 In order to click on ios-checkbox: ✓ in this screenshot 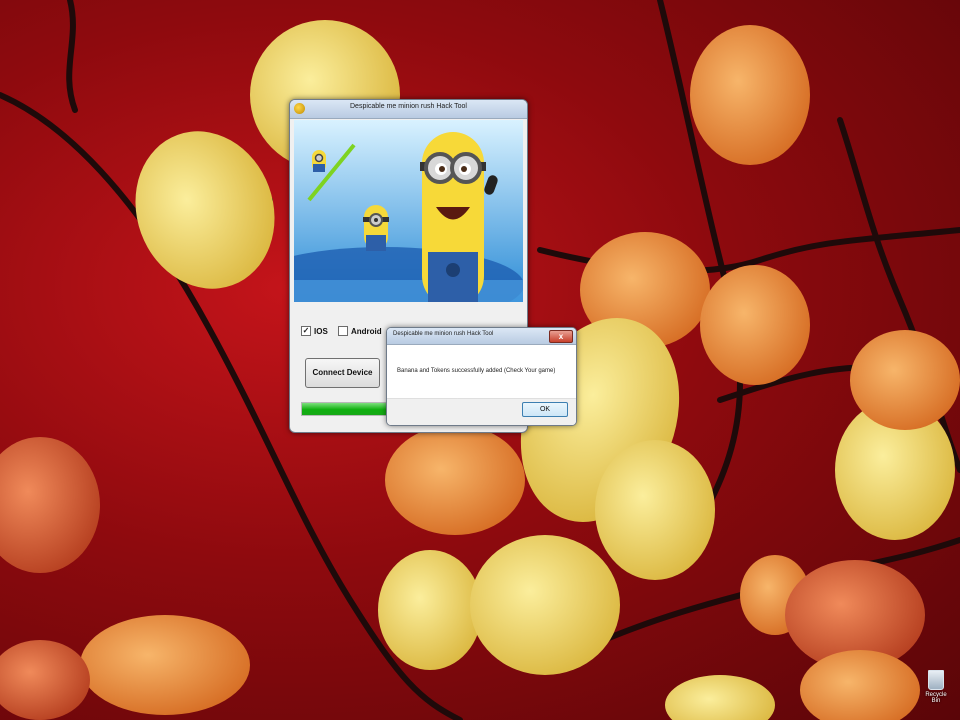, I will do `click(306, 331)`.